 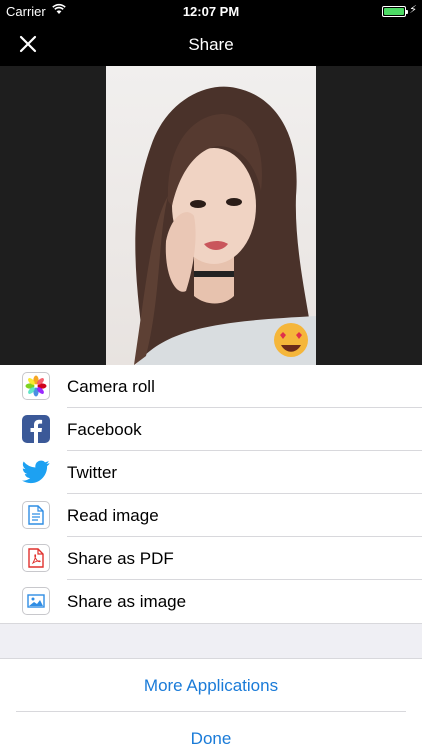 What do you see at coordinates (211, 429) in the screenshot?
I see `share-option-facebook: Facebook` at bounding box center [211, 429].